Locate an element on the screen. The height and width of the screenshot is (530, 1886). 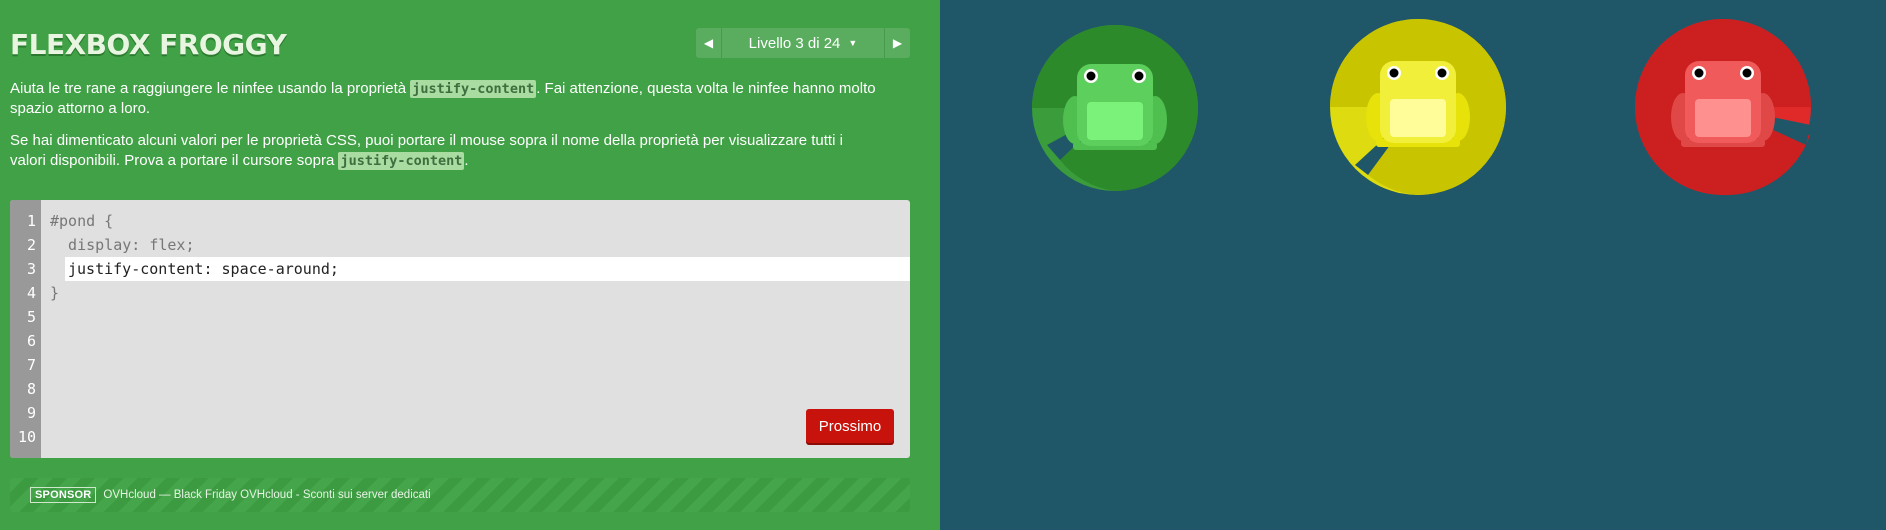
frog-body-yellow is located at coordinates (1418, 104).